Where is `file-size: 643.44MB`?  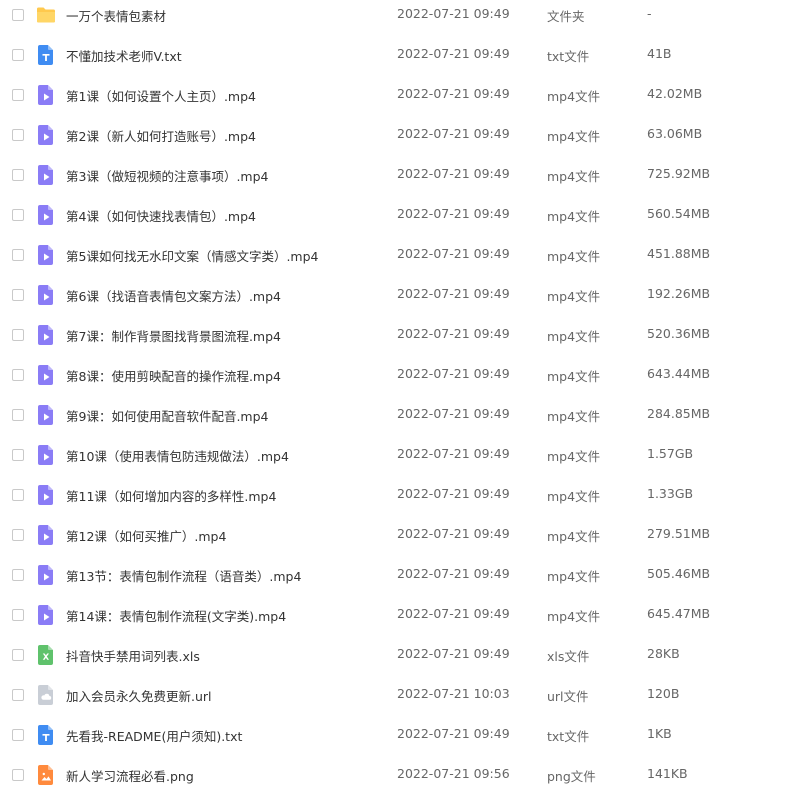 file-size: 643.44MB is located at coordinates (679, 373).